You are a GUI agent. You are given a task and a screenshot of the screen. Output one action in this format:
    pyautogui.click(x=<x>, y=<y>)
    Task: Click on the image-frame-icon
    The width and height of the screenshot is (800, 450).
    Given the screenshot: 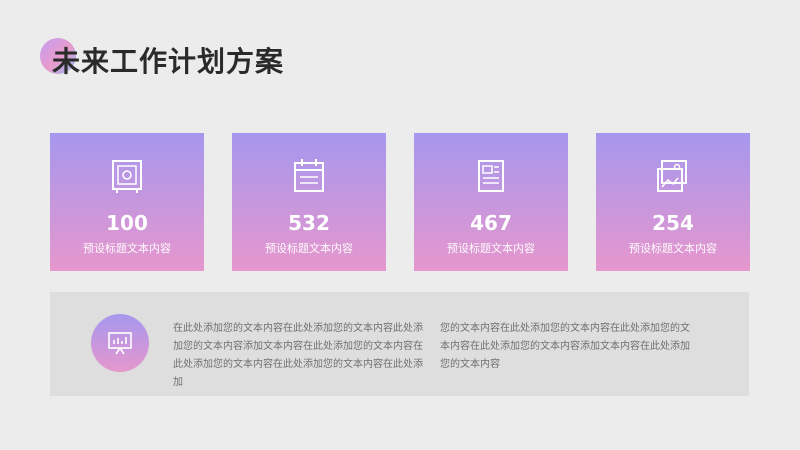 What is the action you would take?
    pyautogui.click(x=672, y=176)
    